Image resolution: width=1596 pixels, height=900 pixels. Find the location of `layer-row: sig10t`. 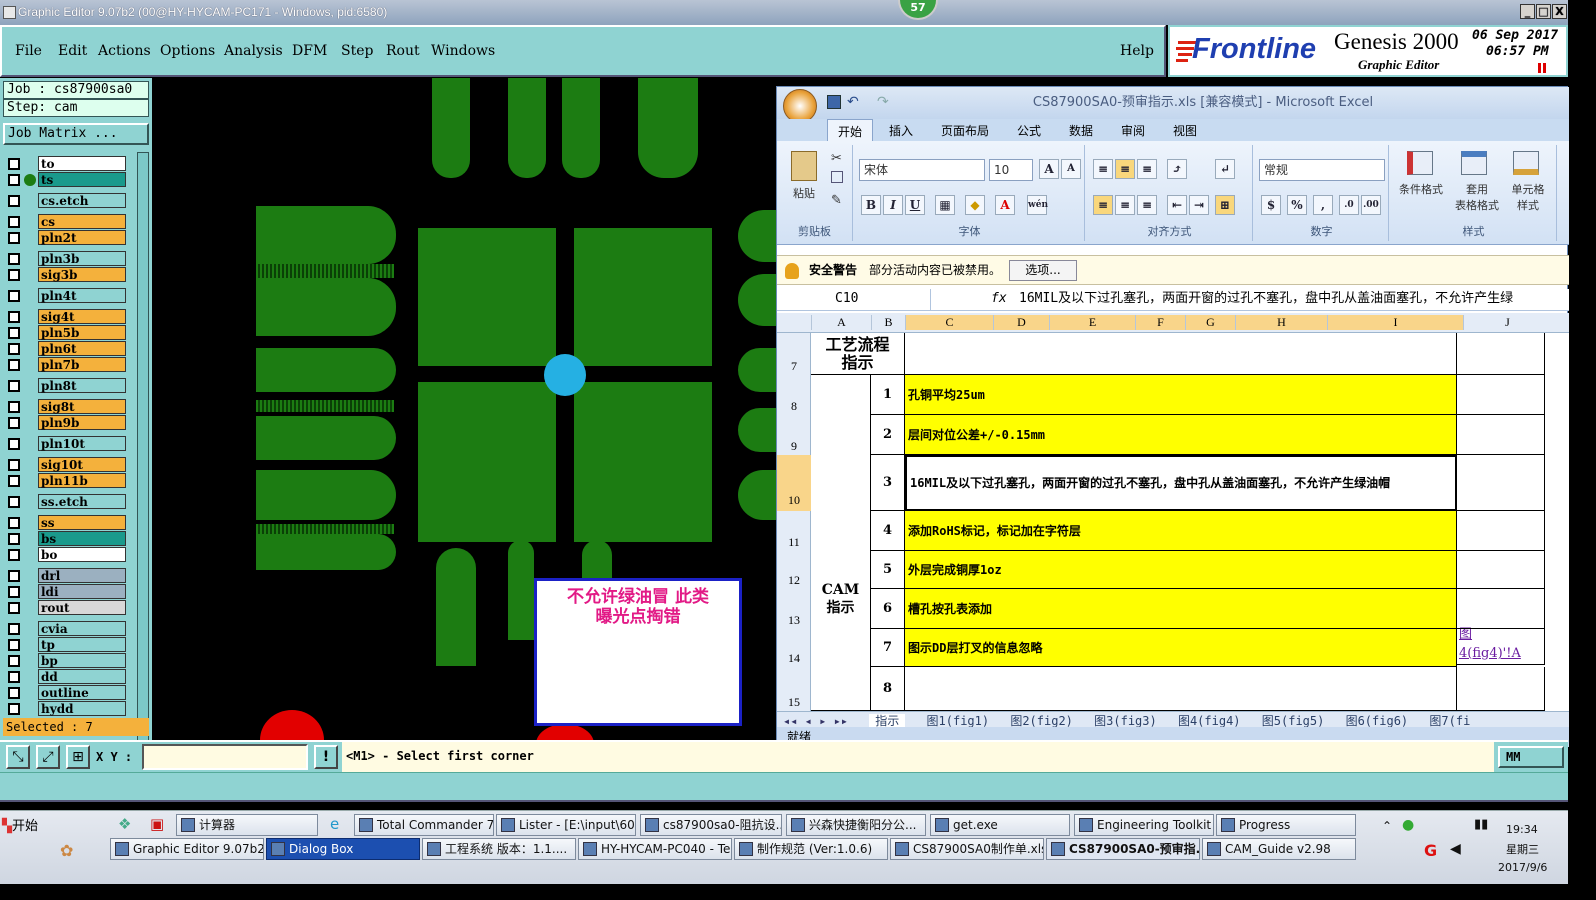

layer-row: sig10t is located at coordinates (65, 465).